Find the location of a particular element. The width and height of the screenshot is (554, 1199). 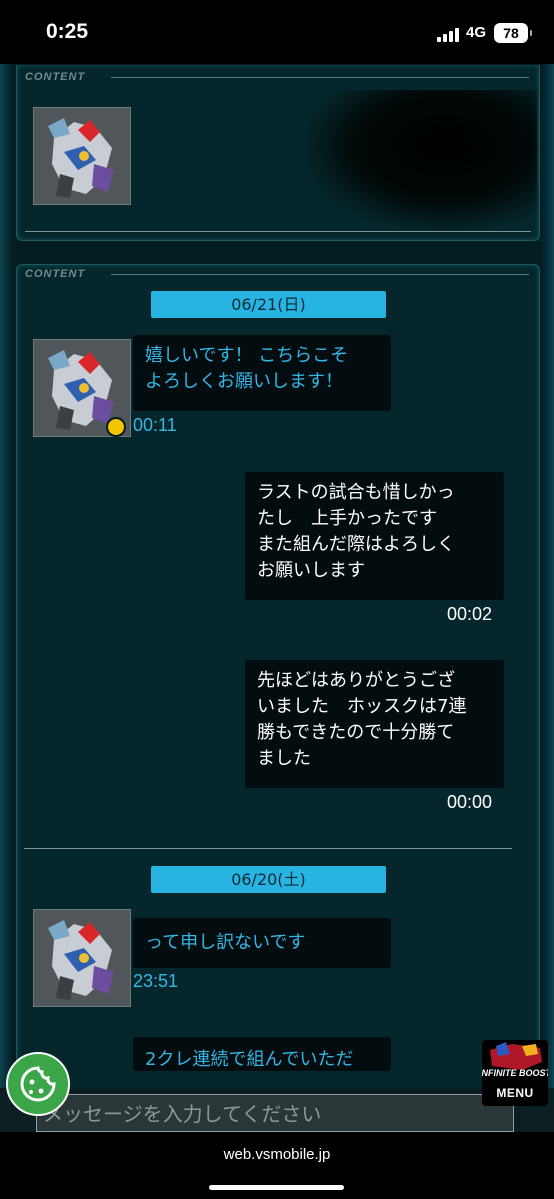

game-logo-icon: INFINITE BOOST is located at coordinates (516, 1060).